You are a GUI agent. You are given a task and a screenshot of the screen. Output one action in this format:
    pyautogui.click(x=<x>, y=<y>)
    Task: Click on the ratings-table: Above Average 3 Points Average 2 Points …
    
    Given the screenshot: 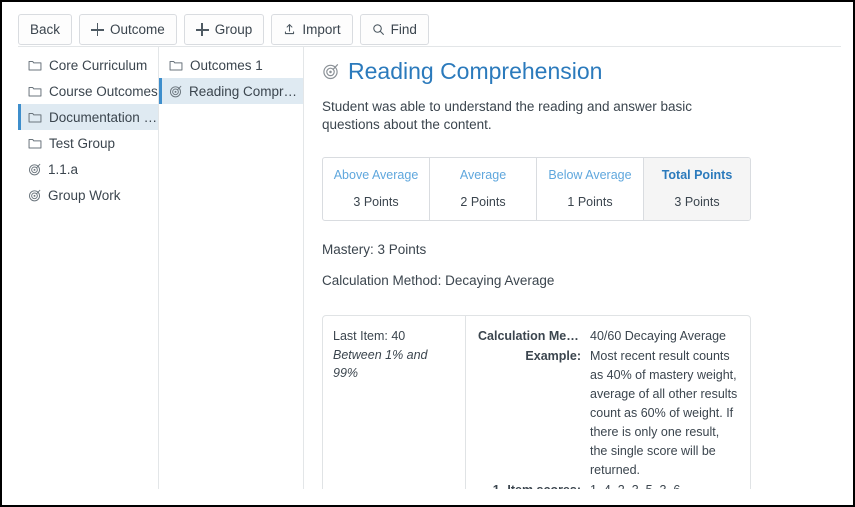 What is the action you would take?
    pyautogui.click(x=536, y=188)
    